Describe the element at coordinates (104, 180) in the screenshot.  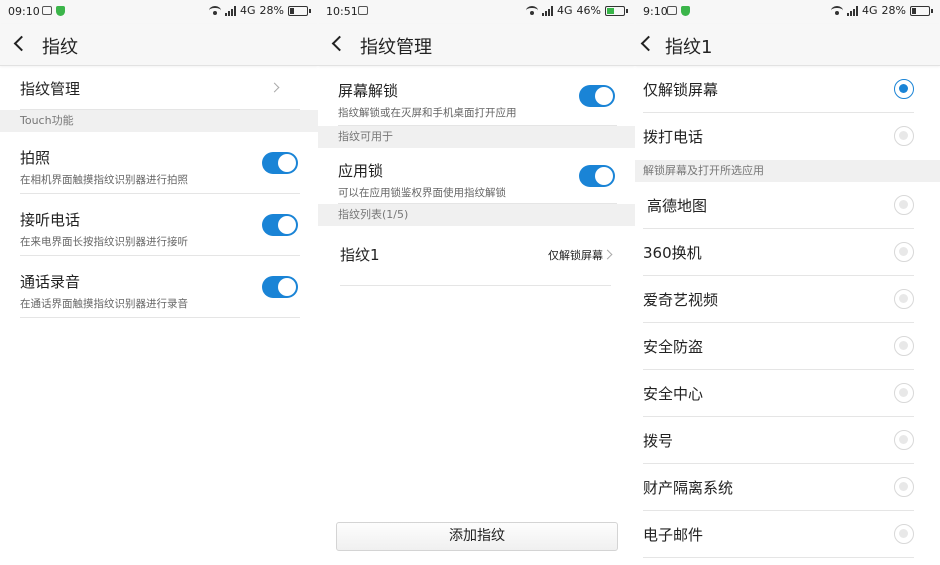
I see `item-desc: 在相机界面触摸指纹识别器进行拍照` at that location.